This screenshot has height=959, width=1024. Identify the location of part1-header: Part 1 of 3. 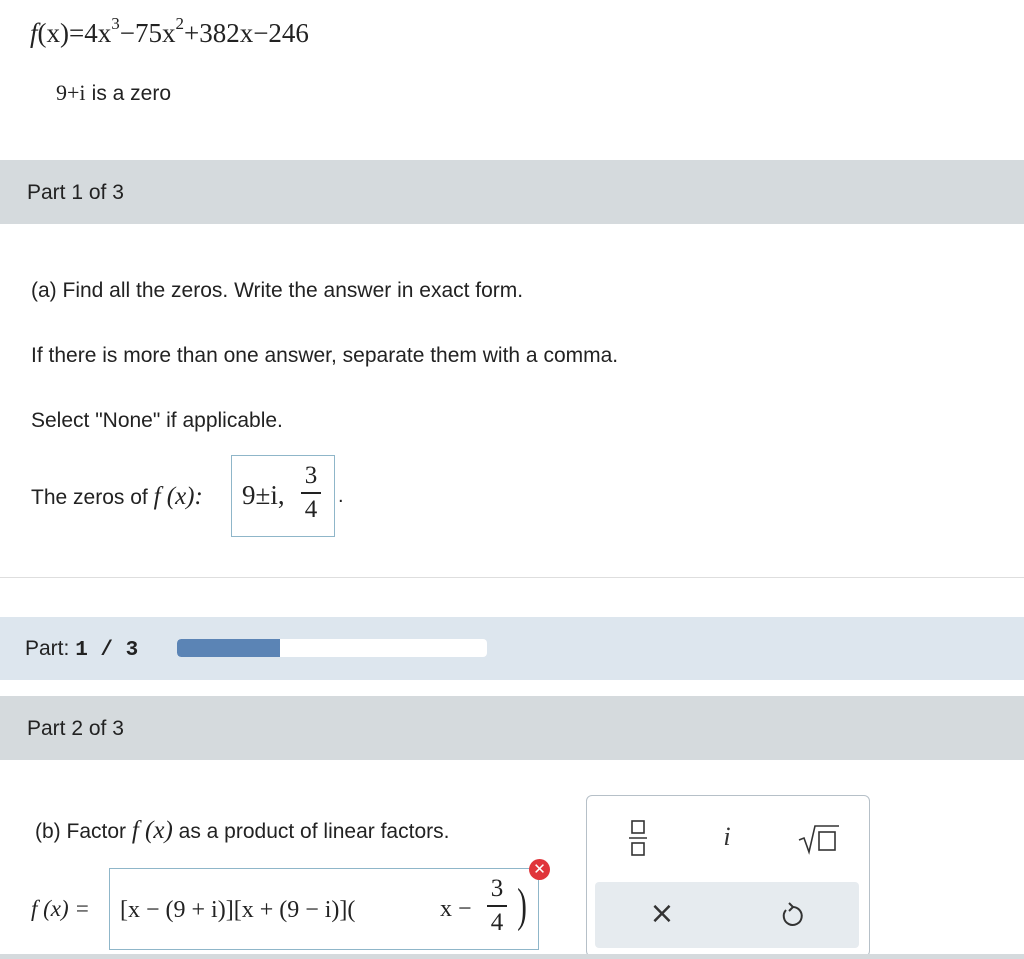
(512, 192).